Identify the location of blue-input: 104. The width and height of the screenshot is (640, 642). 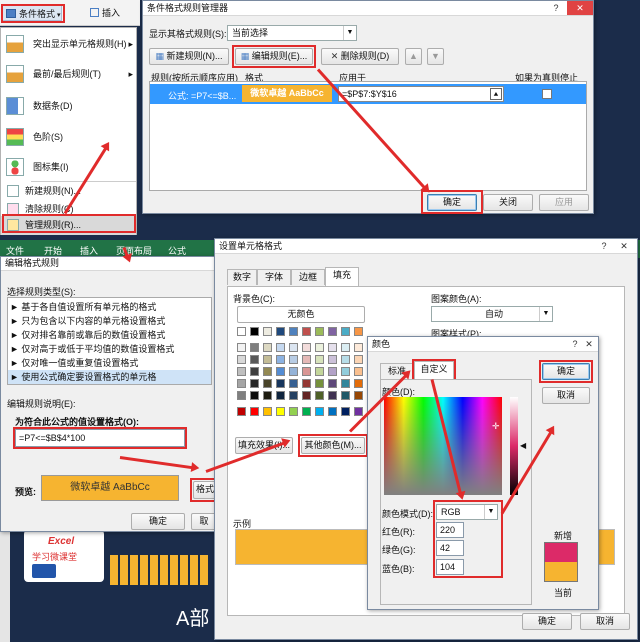
(450, 567).